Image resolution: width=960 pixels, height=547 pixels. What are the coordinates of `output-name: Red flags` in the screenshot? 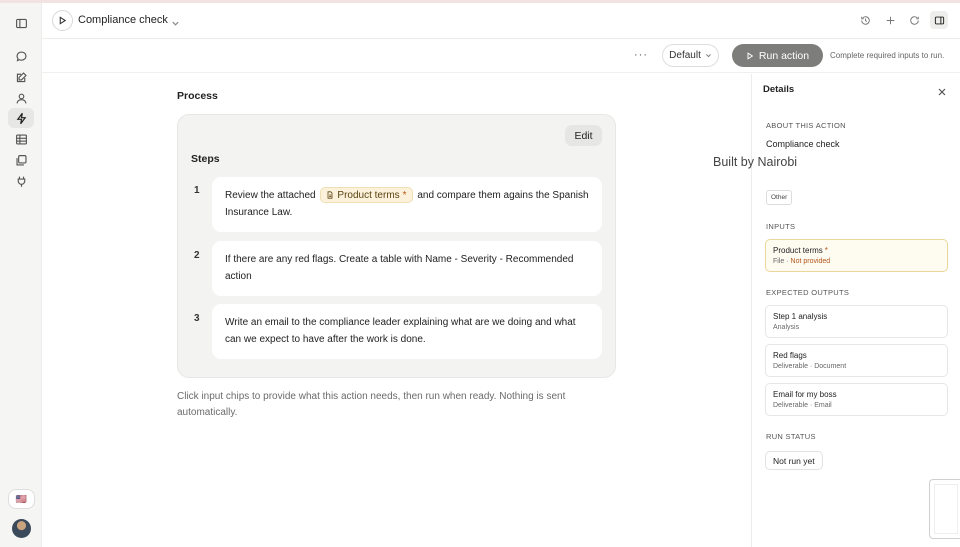 It's located at (790, 355).